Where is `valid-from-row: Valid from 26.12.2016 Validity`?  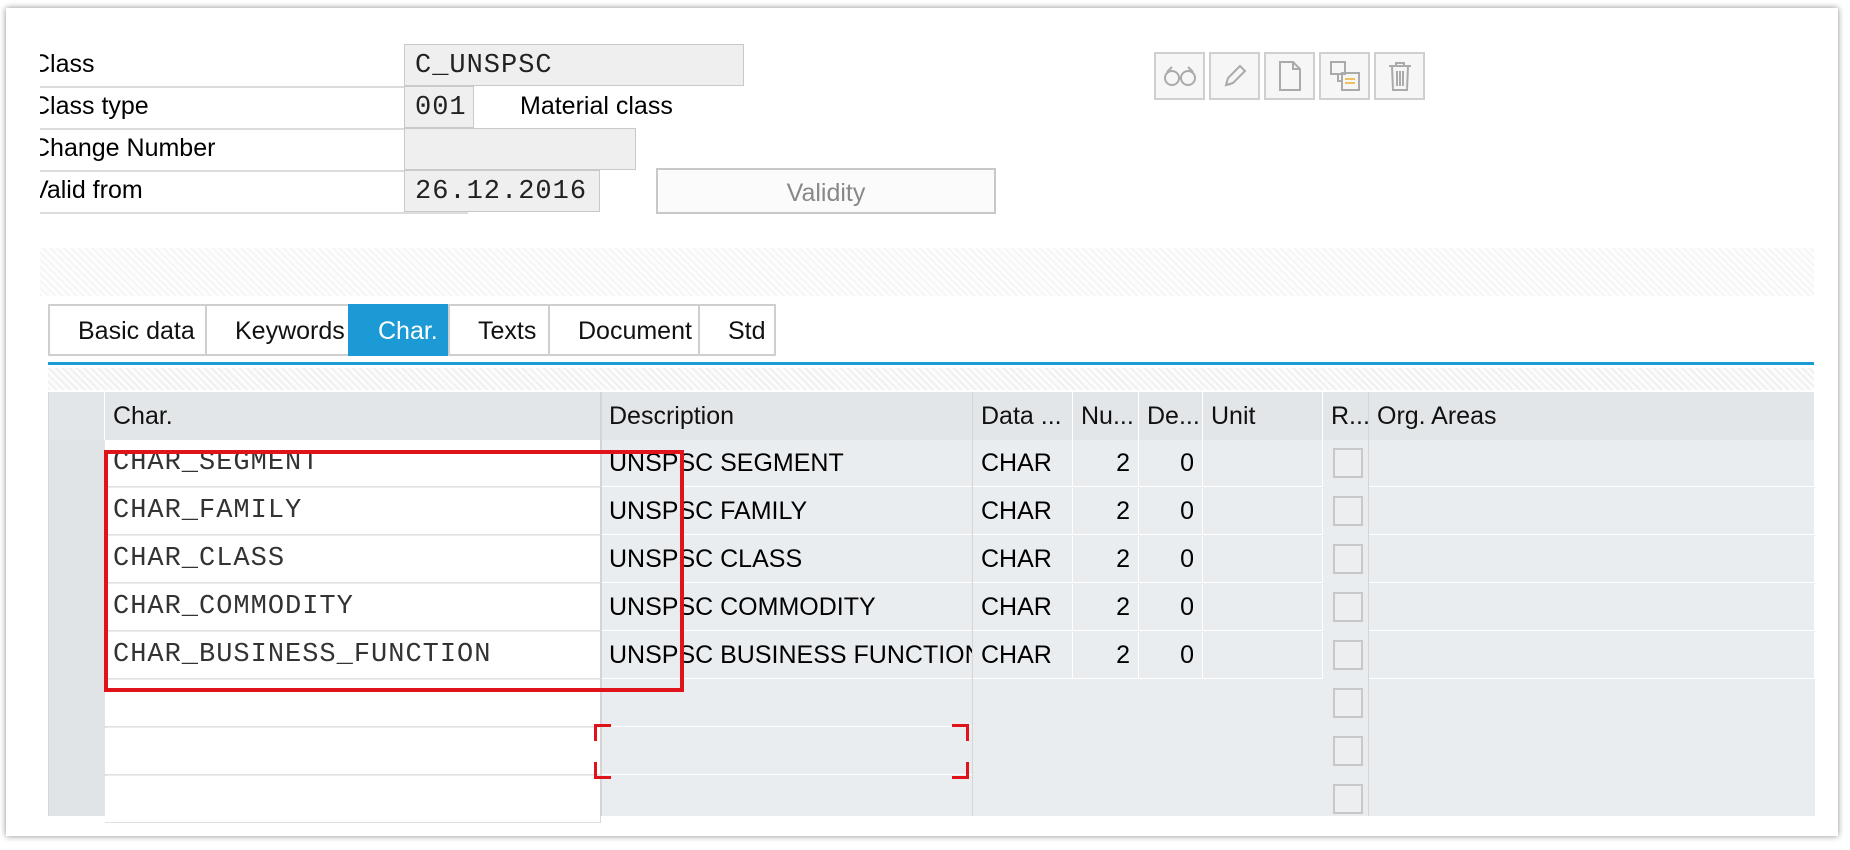 valid-from-row: Valid from 26.12.2016 Validity is located at coordinates (590, 191).